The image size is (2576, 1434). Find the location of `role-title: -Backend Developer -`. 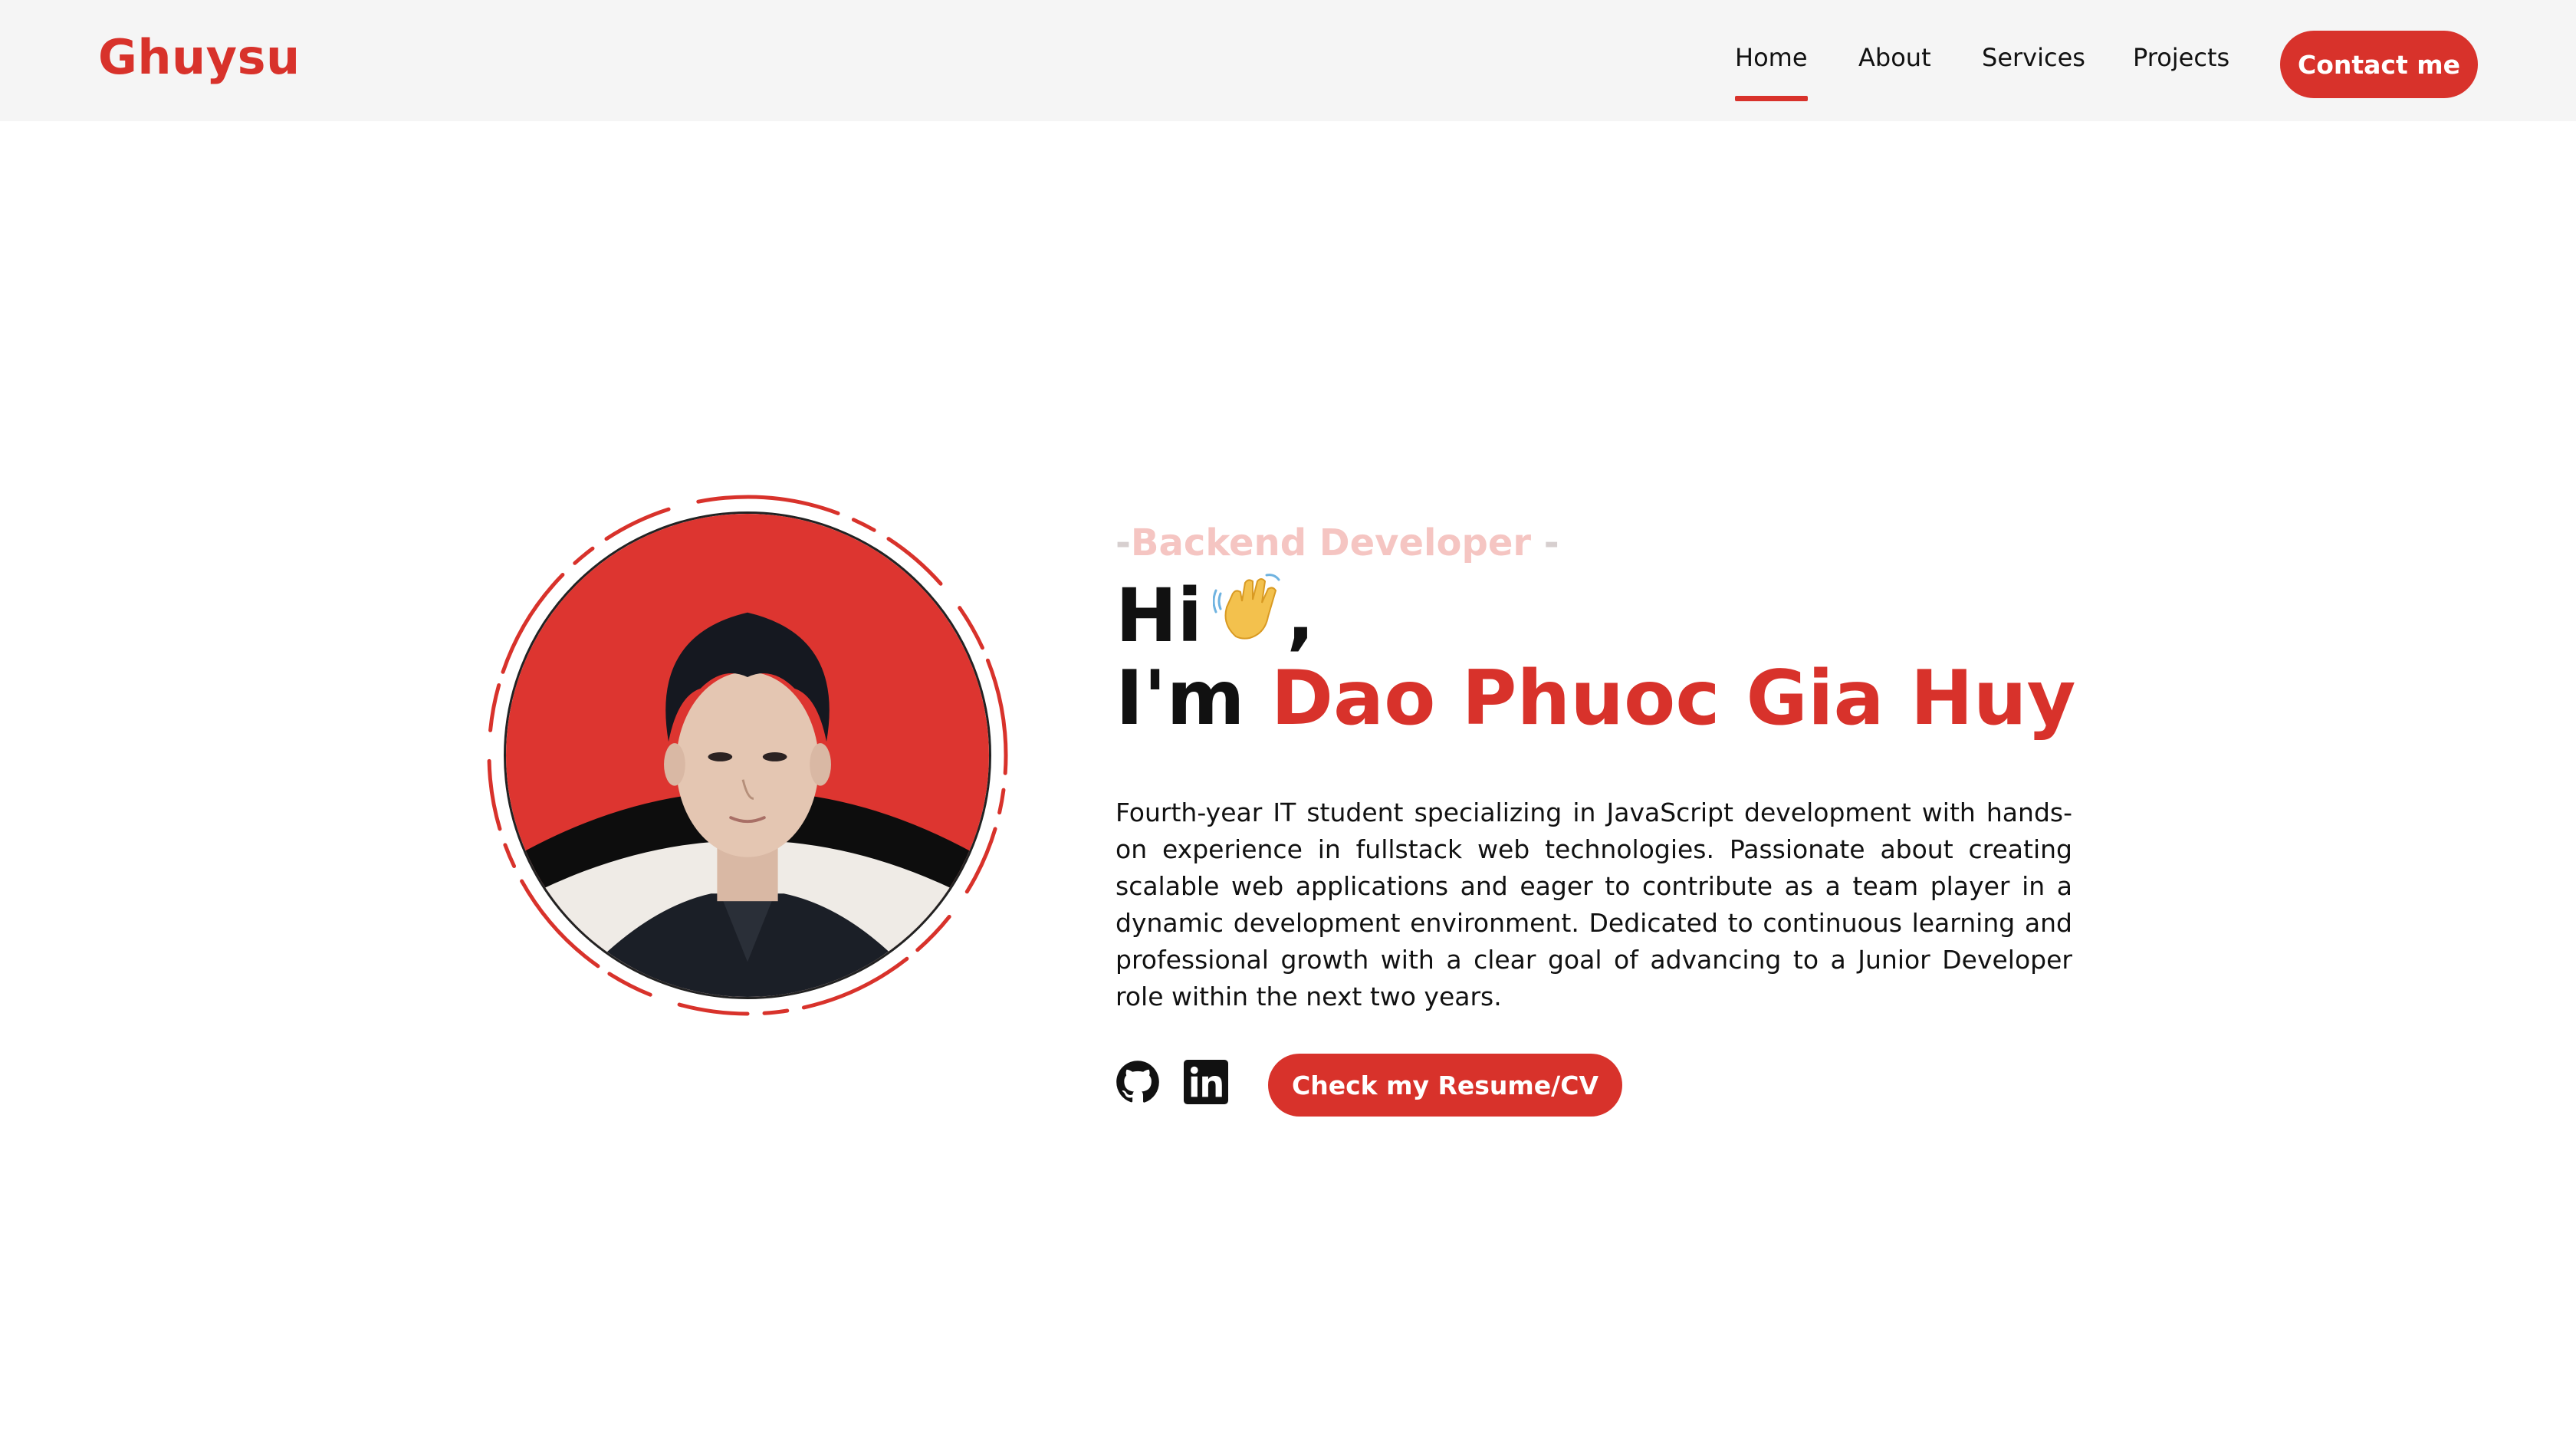

role-title: -Backend Developer - is located at coordinates (1338, 542).